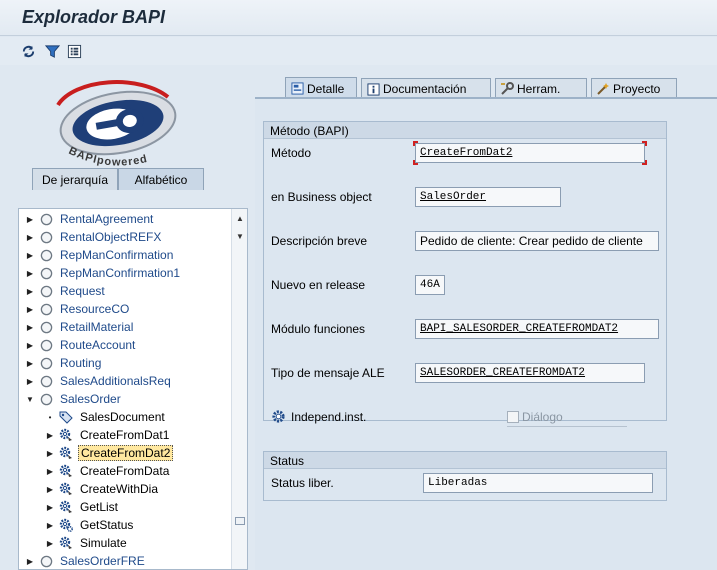 This screenshot has width=717, height=570. Describe the element at coordinates (329, 417) in the screenshot. I see `independ-label: Independ.inst.` at that location.